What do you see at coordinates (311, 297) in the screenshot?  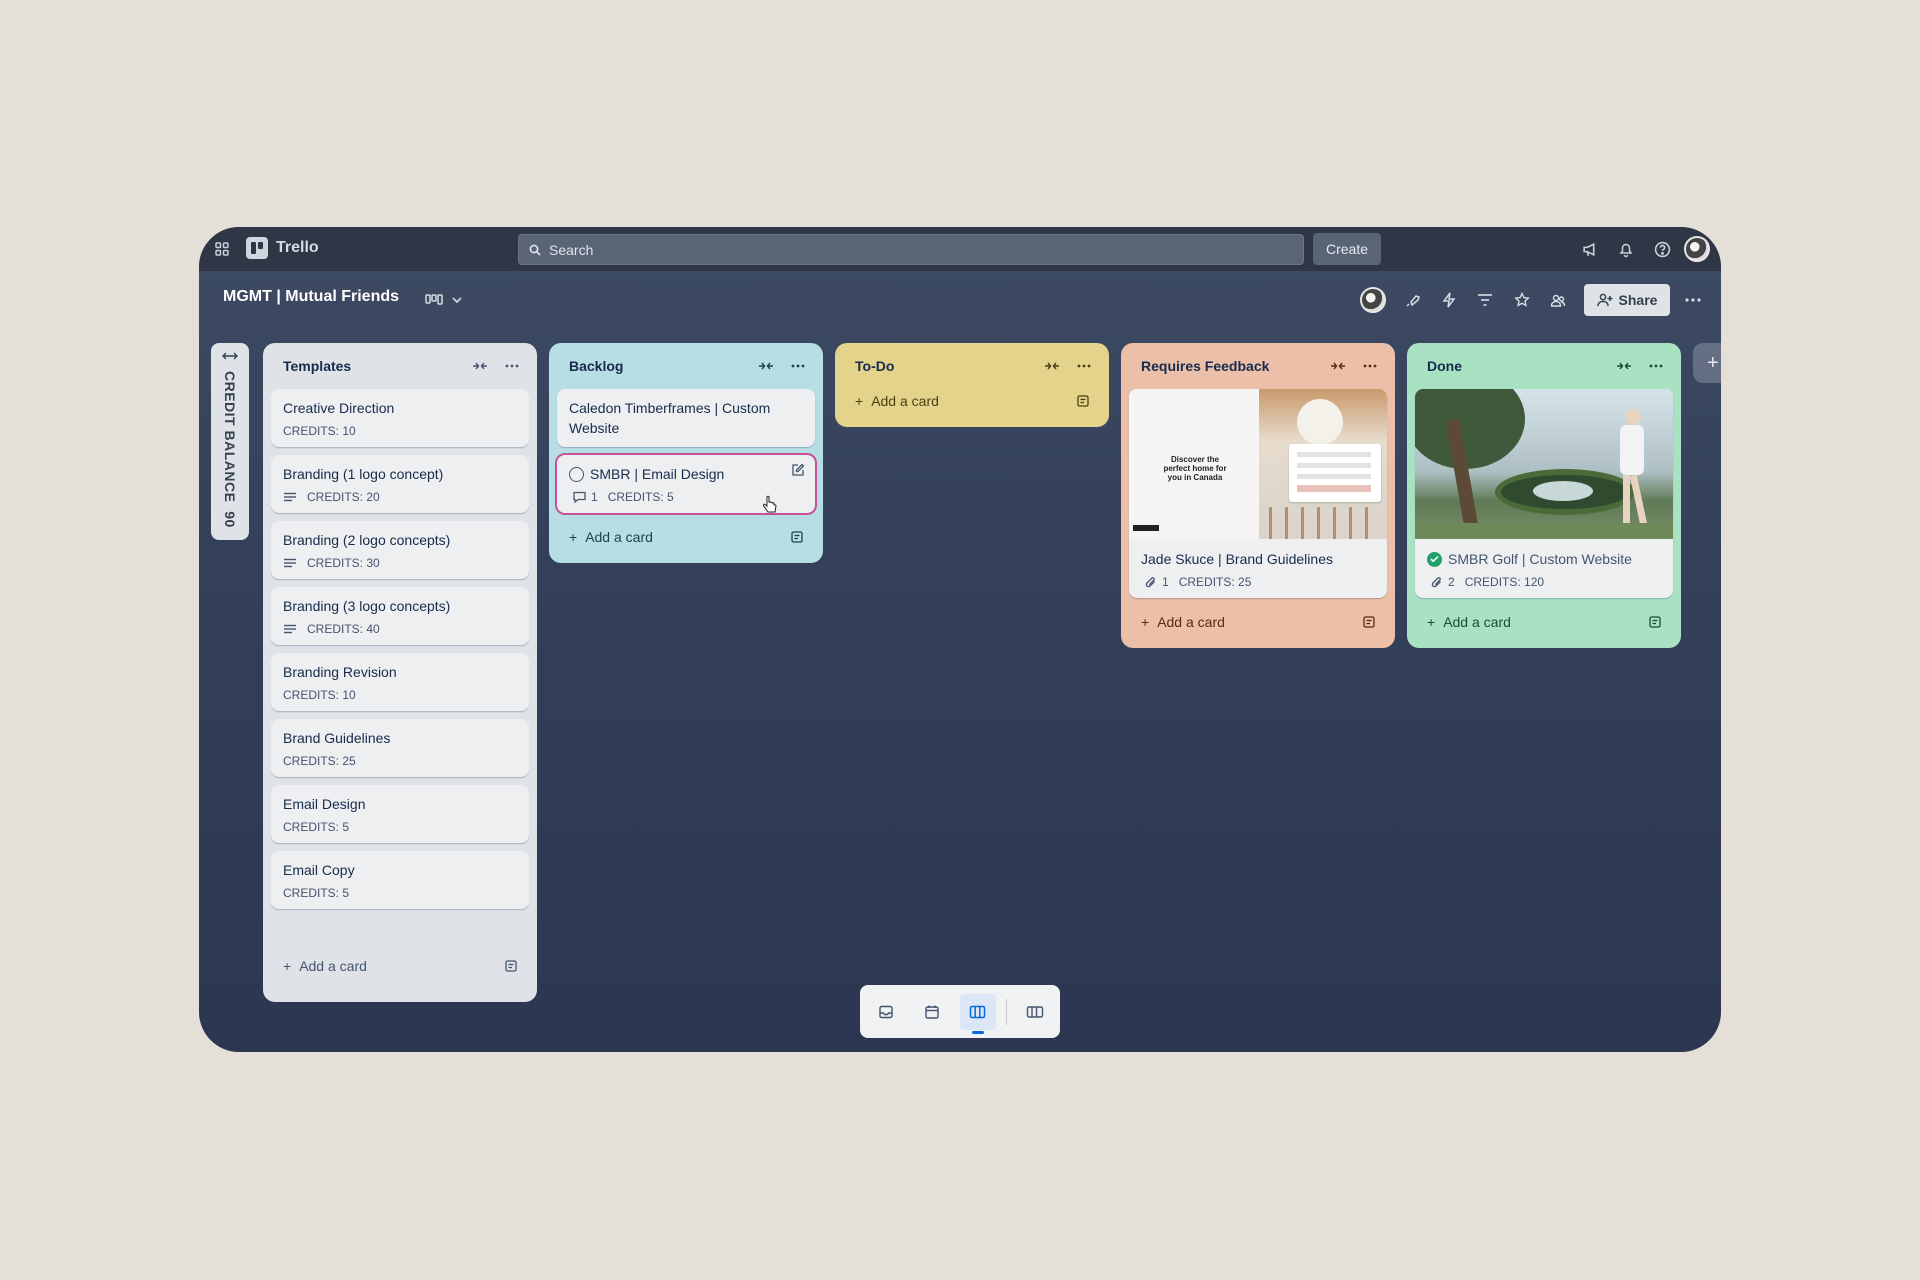 I see `board-title: MGMT | Mutual Friends` at bounding box center [311, 297].